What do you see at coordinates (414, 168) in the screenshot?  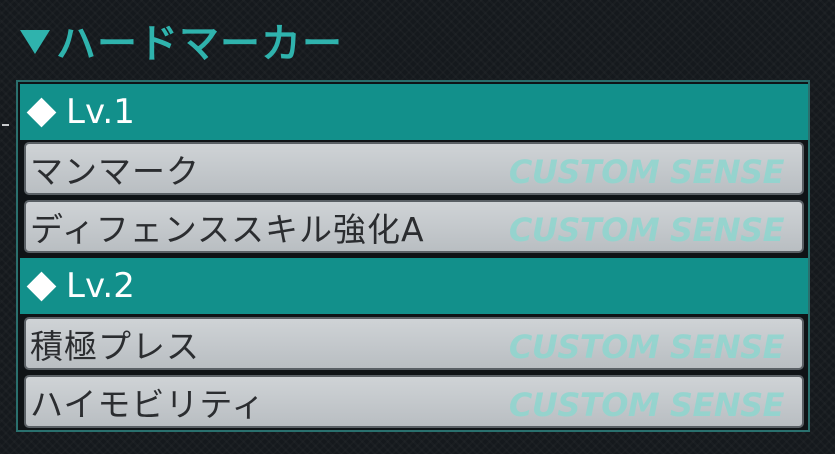 I see `skill-row-man-mark: マンマーク CUSTOM SENSE` at bounding box center [414, 168].